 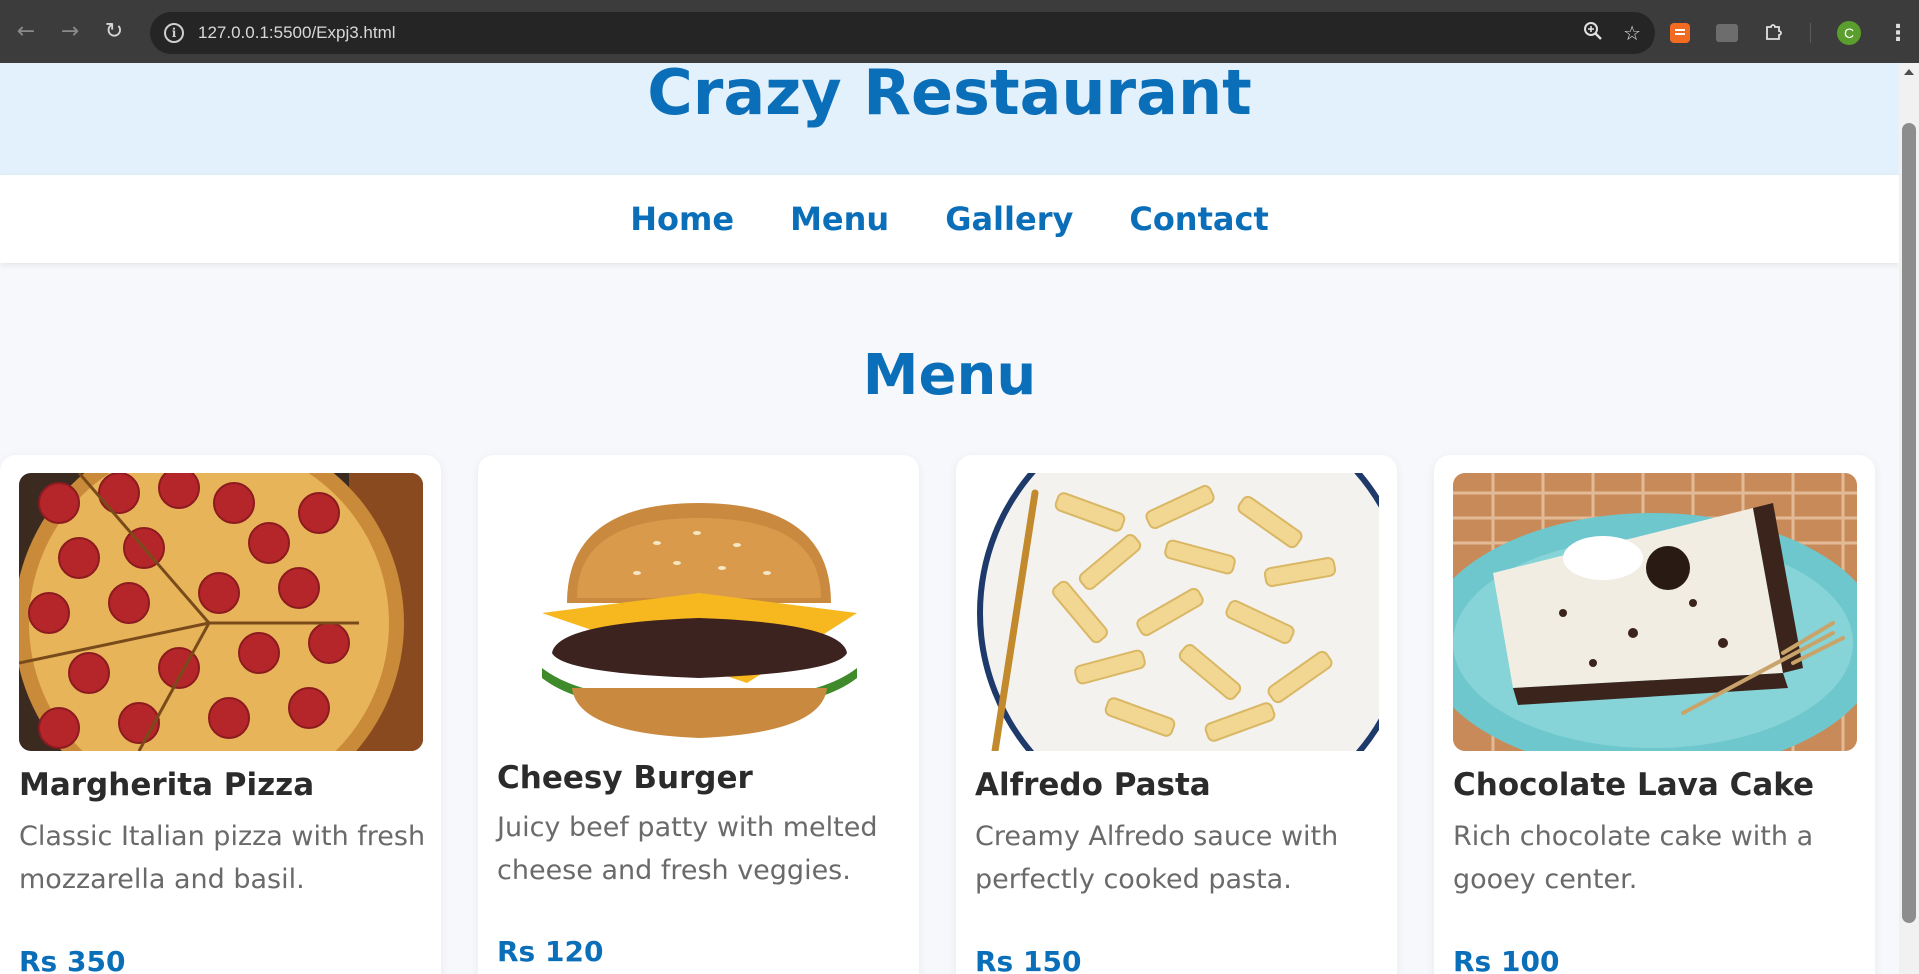 I want to click on menu-section-title: Menu, so click(x=949, y=375).